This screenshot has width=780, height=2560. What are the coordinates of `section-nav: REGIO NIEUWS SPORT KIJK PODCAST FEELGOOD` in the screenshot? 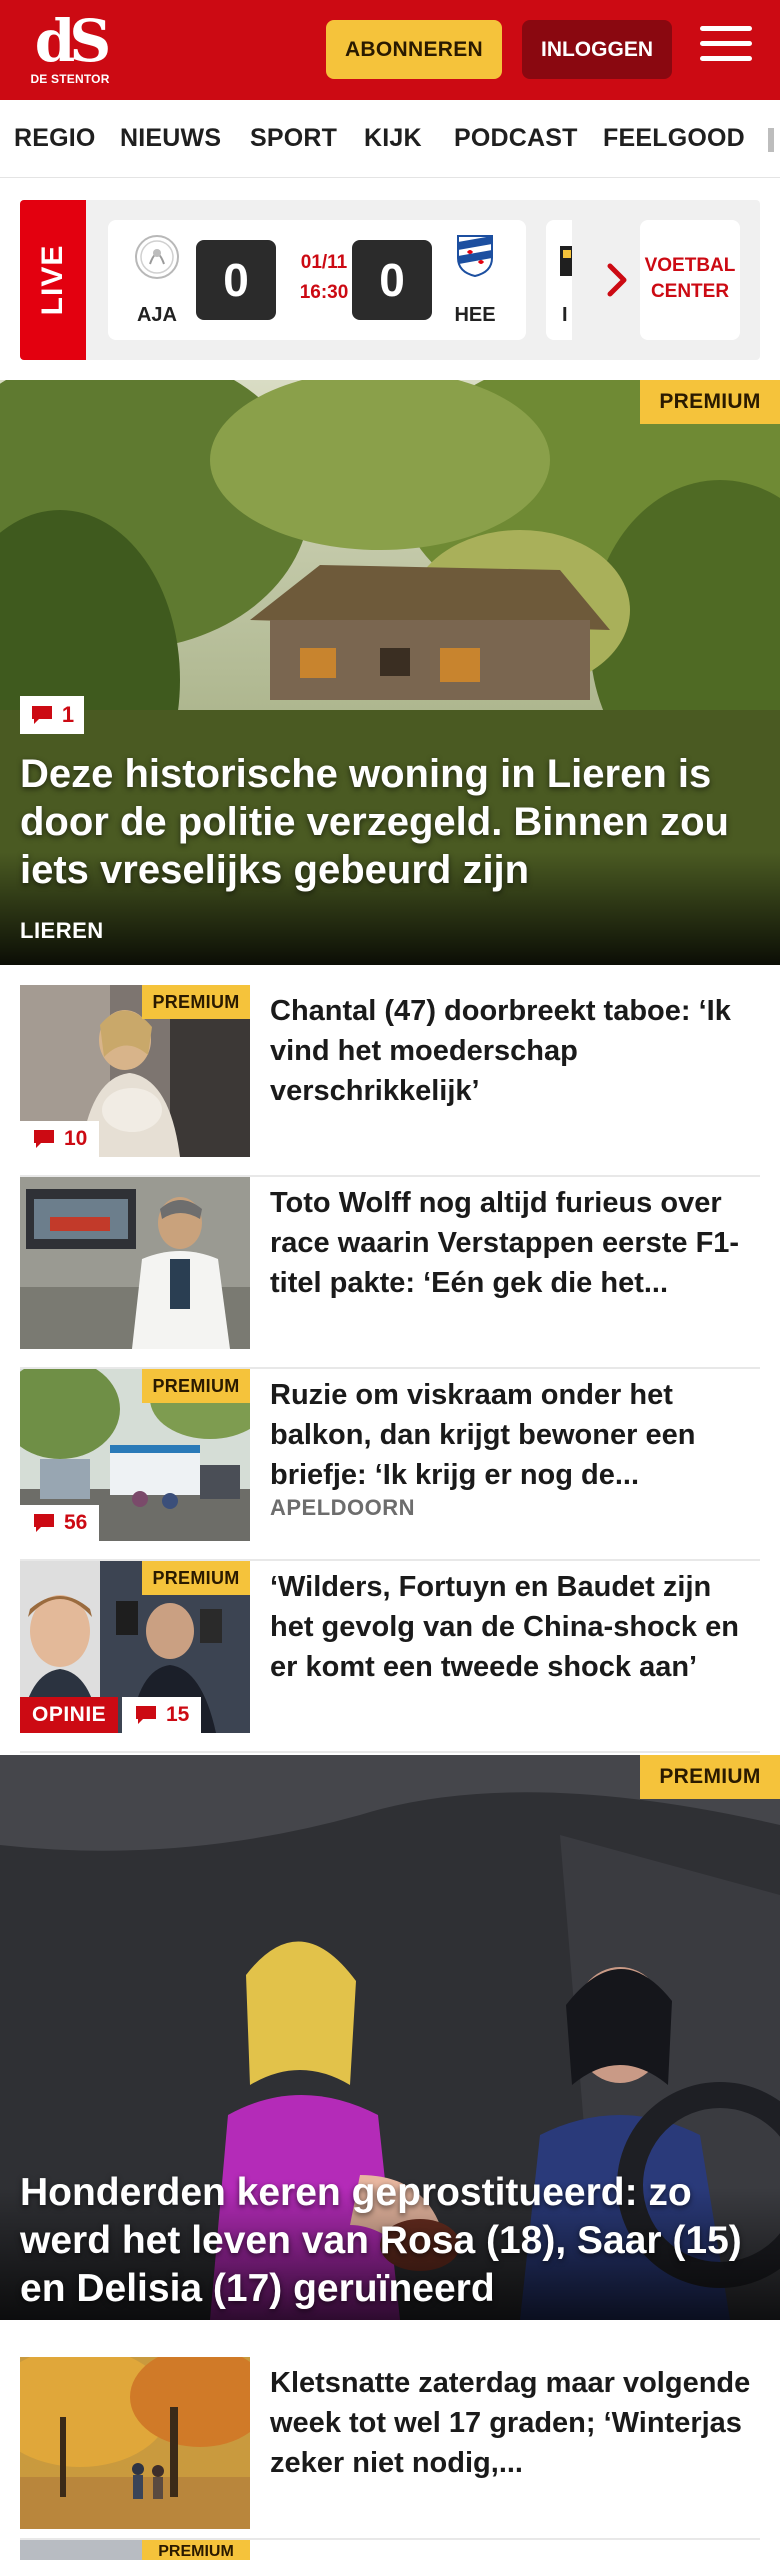 It's located at (390, 139).